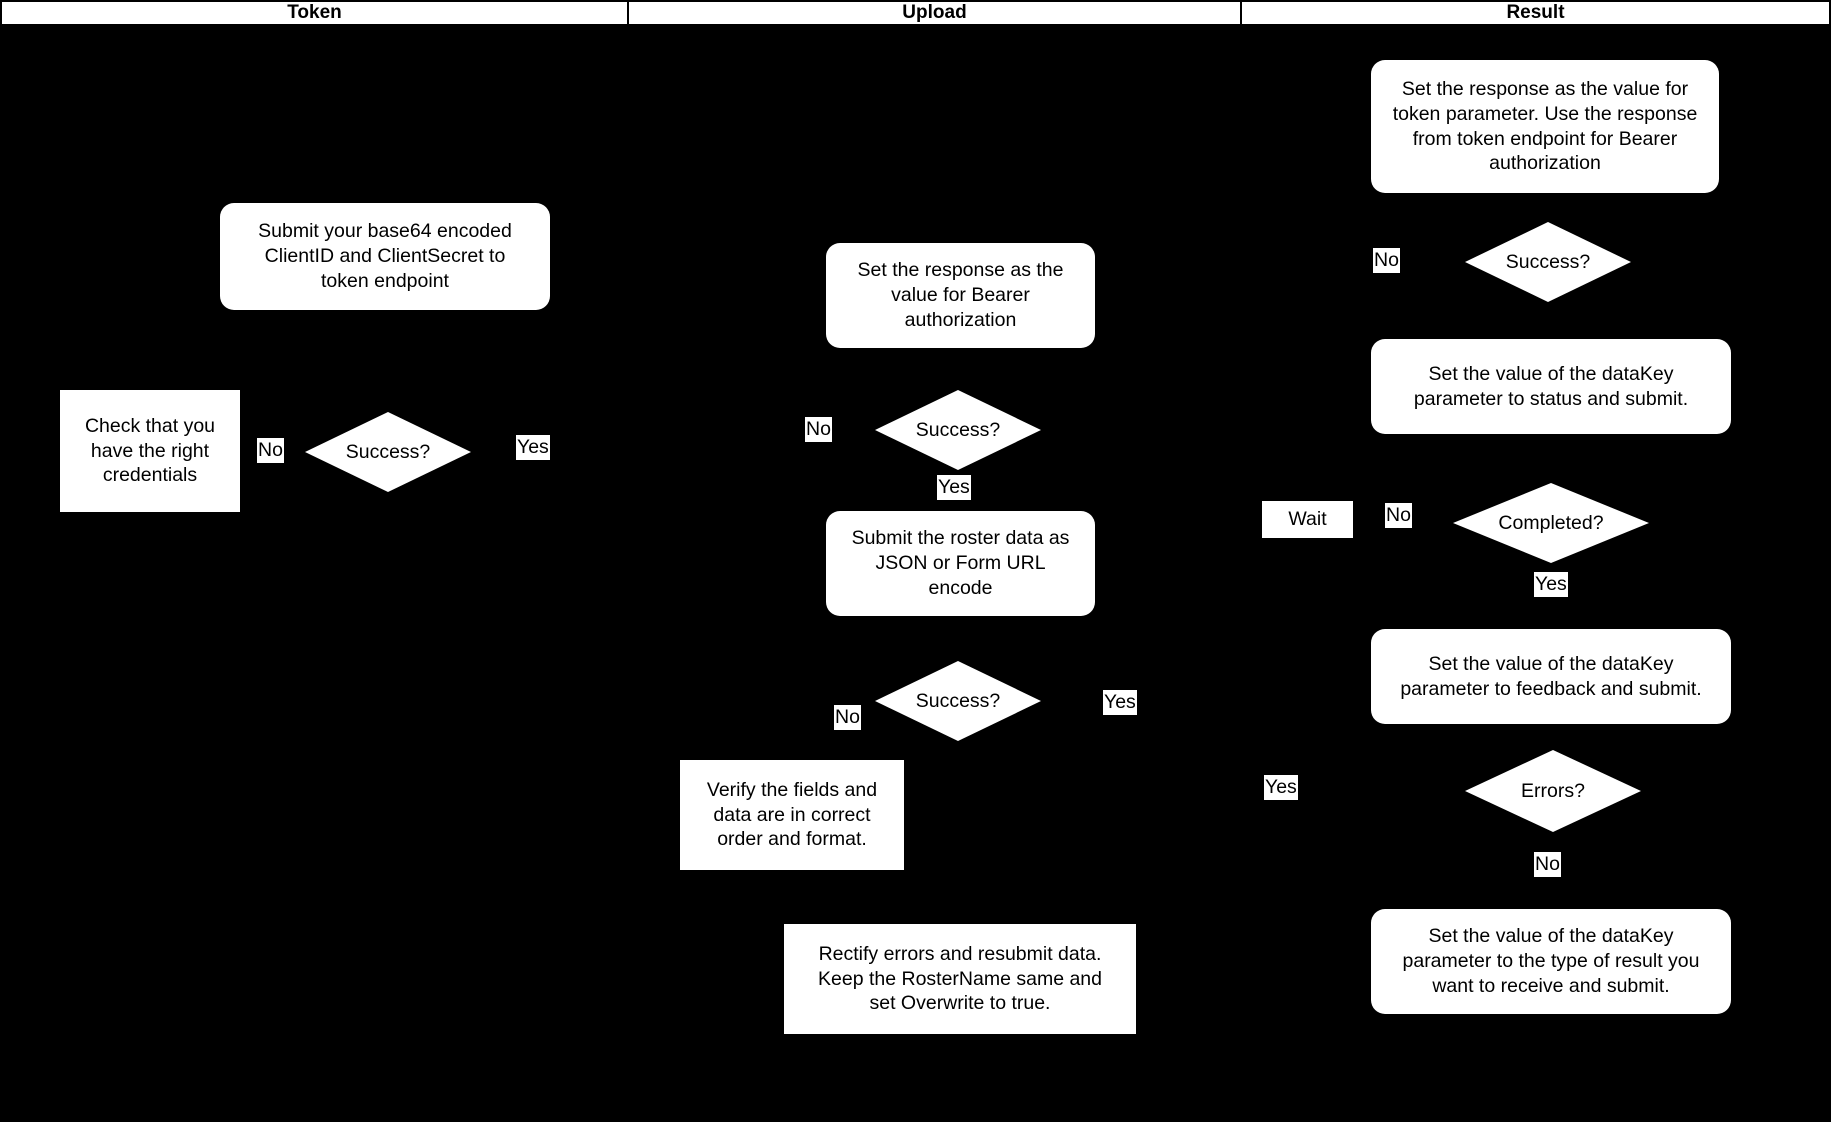 Image resolution: width=1831 pixels, height=1122 pixels. What do you see at coordinates (270, 450) in the screenshot?
I see `edge-label-token-success-no: No` at bounding box center [270, 450].